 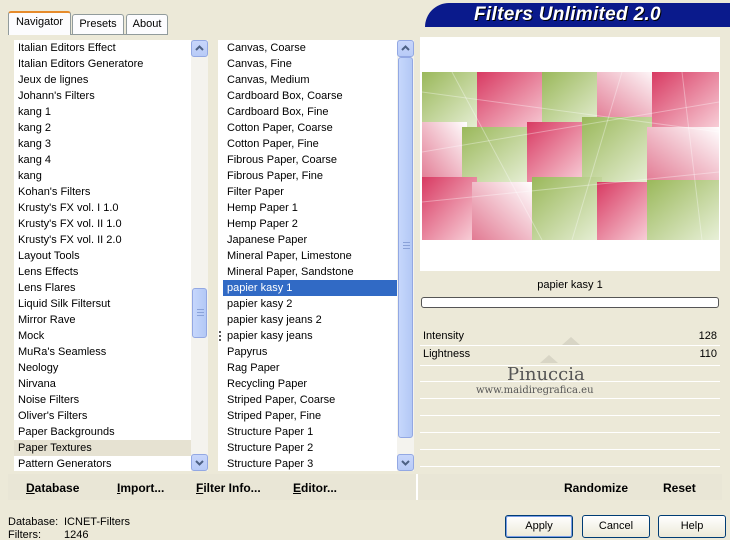 What do you see at coordinates (110, 384) in the screenshot?
I see `list-item: Nirvana` at bounding box center [110, 384].